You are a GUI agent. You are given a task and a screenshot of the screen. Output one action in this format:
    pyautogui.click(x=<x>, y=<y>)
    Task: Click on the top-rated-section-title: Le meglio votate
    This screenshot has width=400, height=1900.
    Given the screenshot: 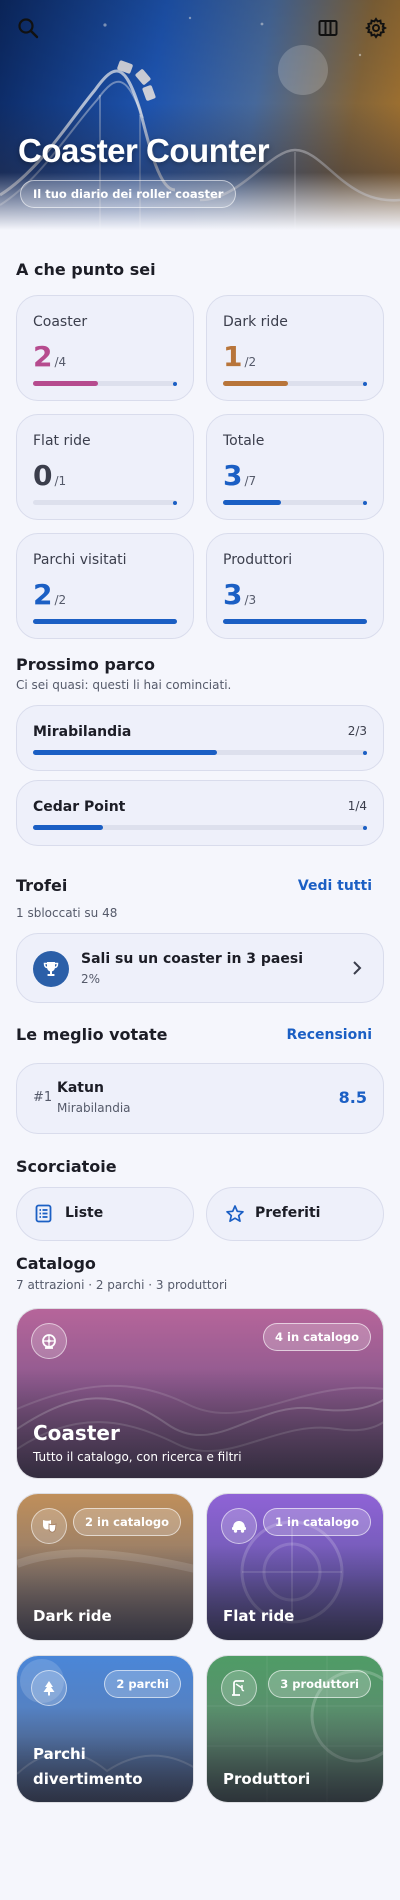 What is the action you would take?
    pyautogui.click(x=92, y=1034)
    